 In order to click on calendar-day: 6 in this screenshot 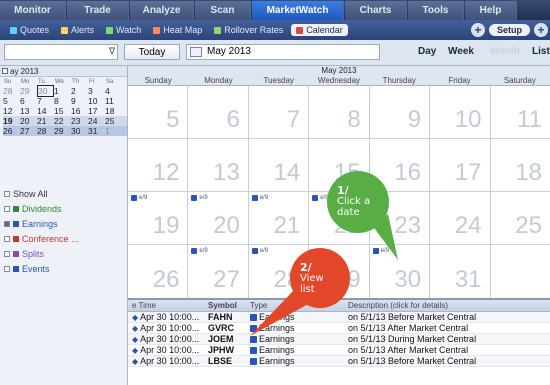, I will do `click(218, 112)`.